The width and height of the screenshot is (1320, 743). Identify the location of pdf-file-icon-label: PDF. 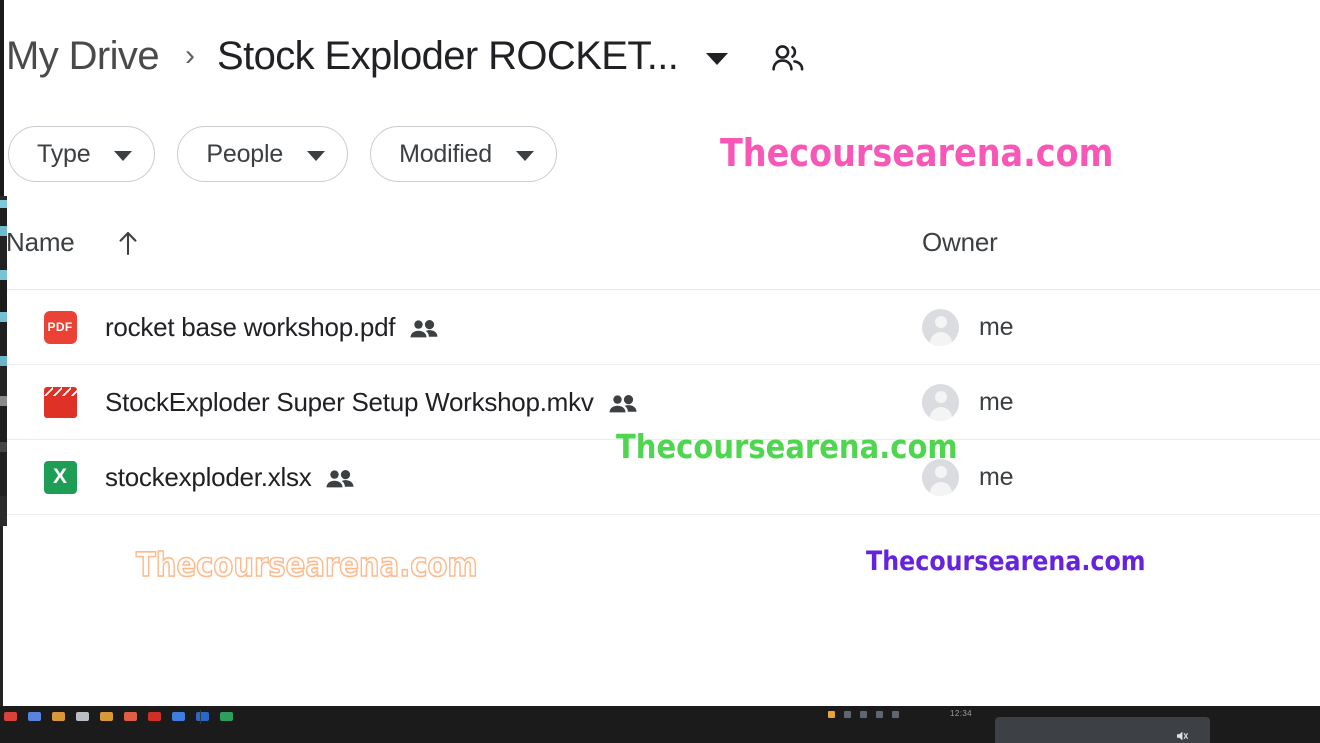
(60, 327).